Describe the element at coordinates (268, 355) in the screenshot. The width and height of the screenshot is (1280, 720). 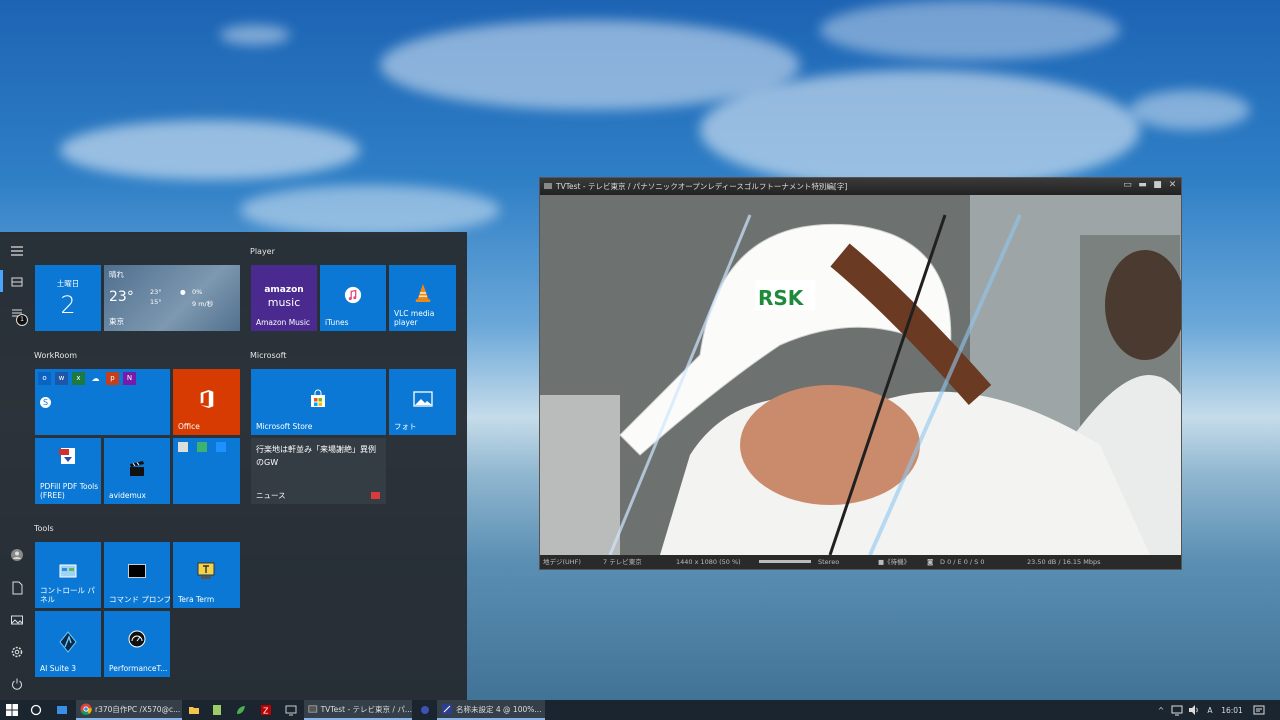
I see `group-header-microsoft: Microsoft` at that location.